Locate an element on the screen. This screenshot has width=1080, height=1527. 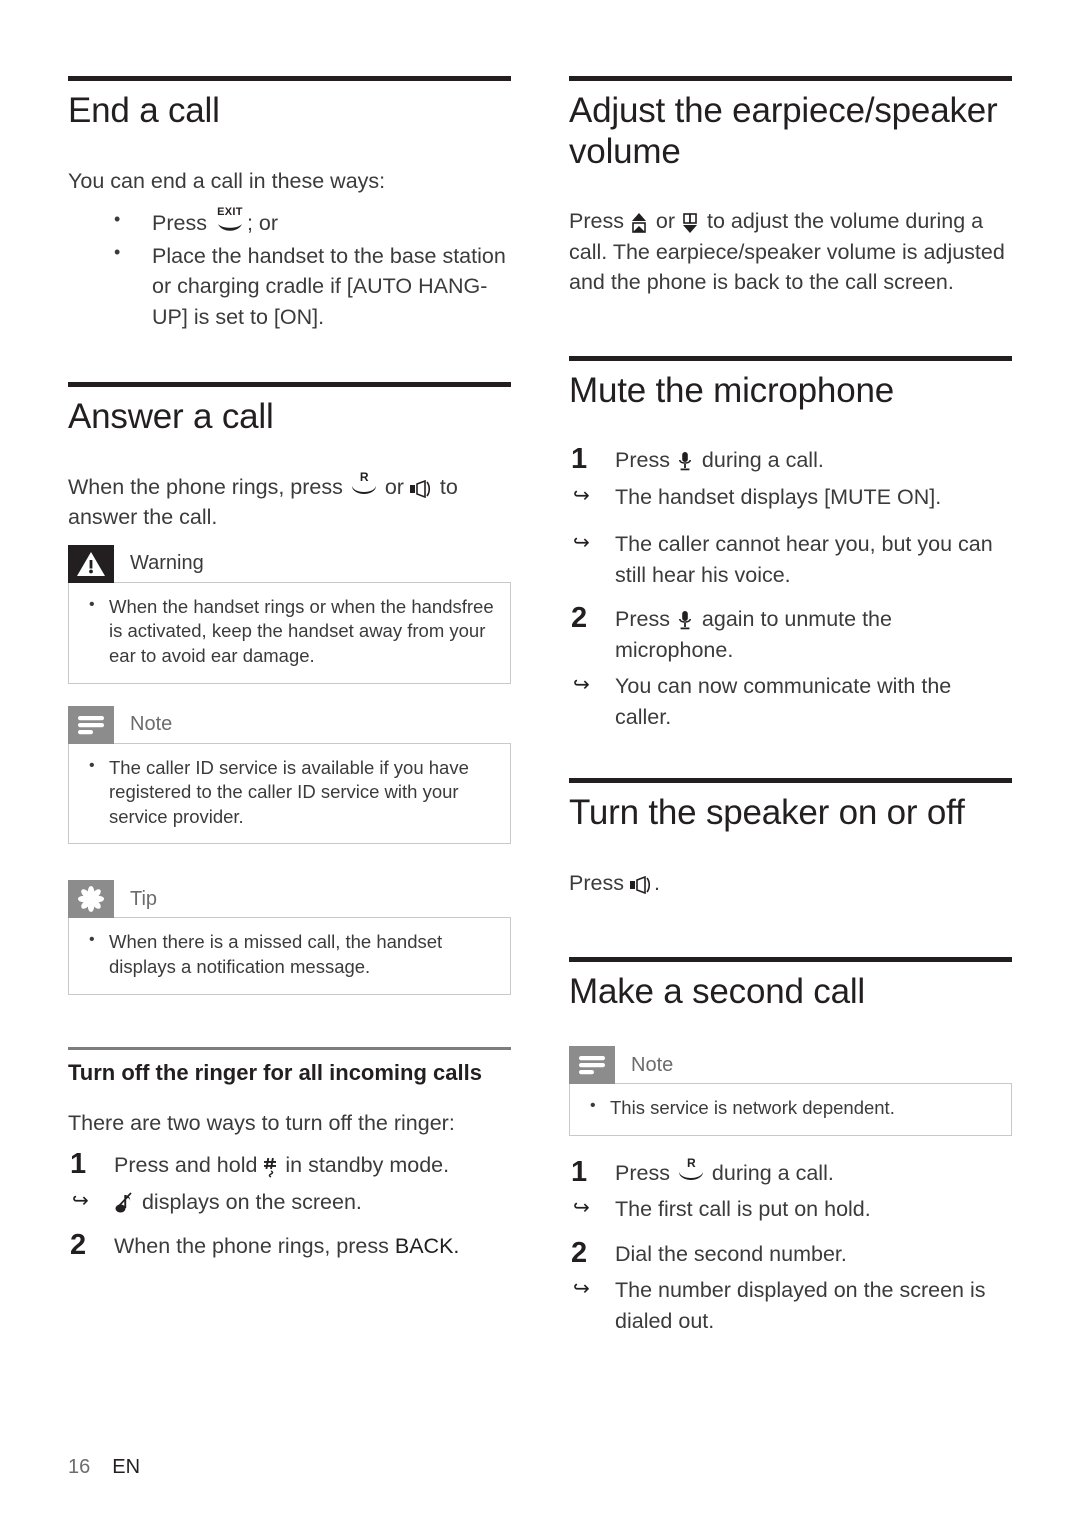
step-text-post: in standby mode. is located at coordinates (364, 1165).